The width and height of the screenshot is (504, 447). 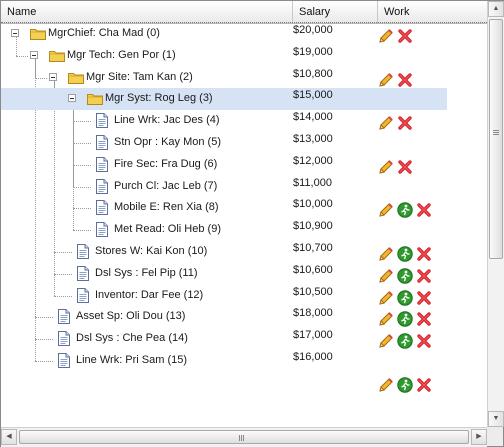 I want to click on salary-value: $19,000, so click(x=313, y=52).